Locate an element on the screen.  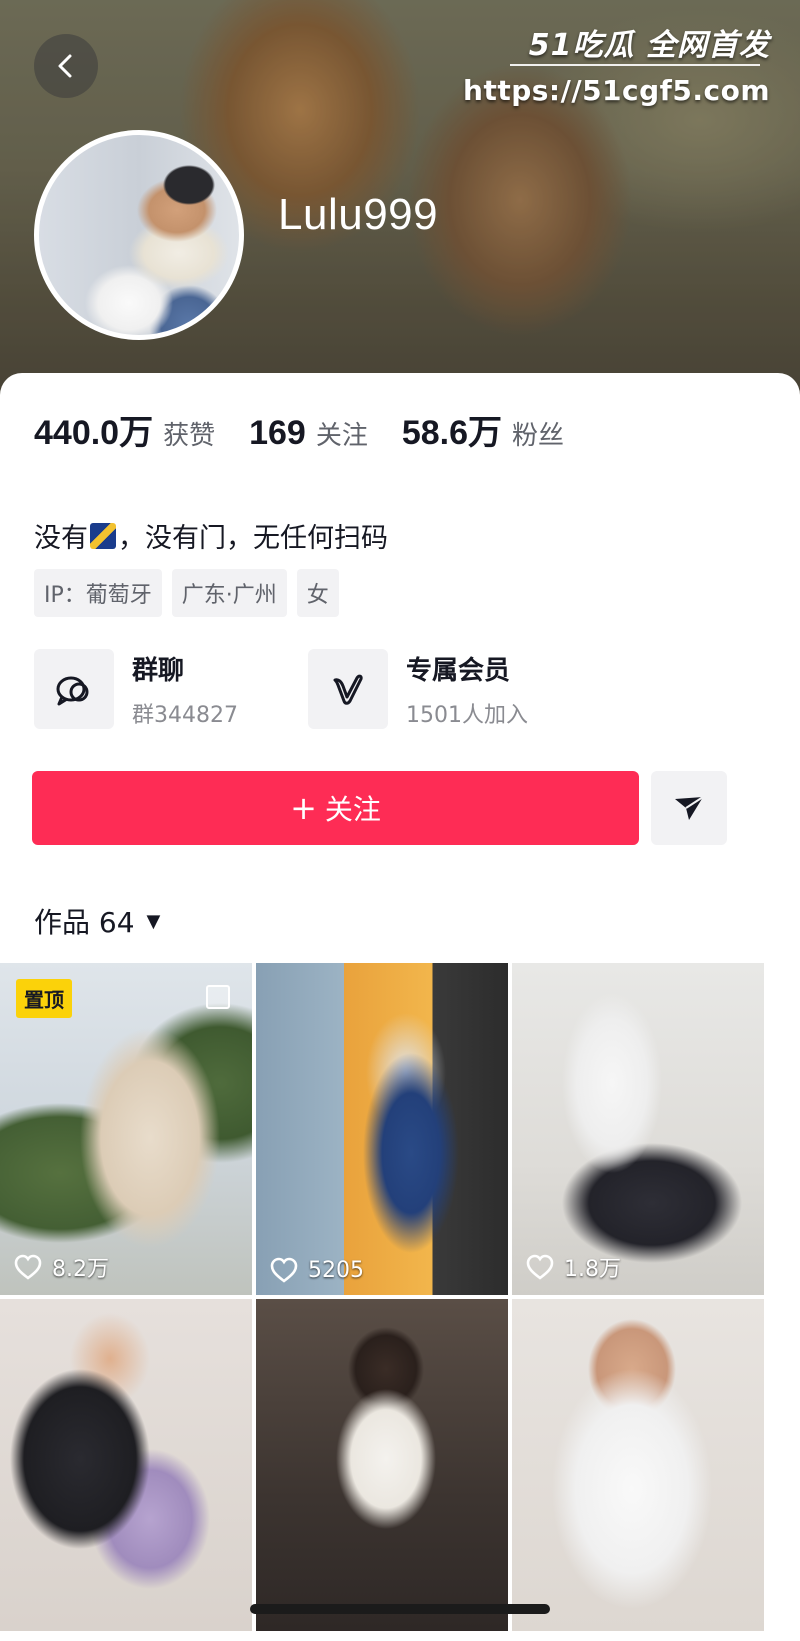
tag-gender: 女 is located at coordinates (317, 593).